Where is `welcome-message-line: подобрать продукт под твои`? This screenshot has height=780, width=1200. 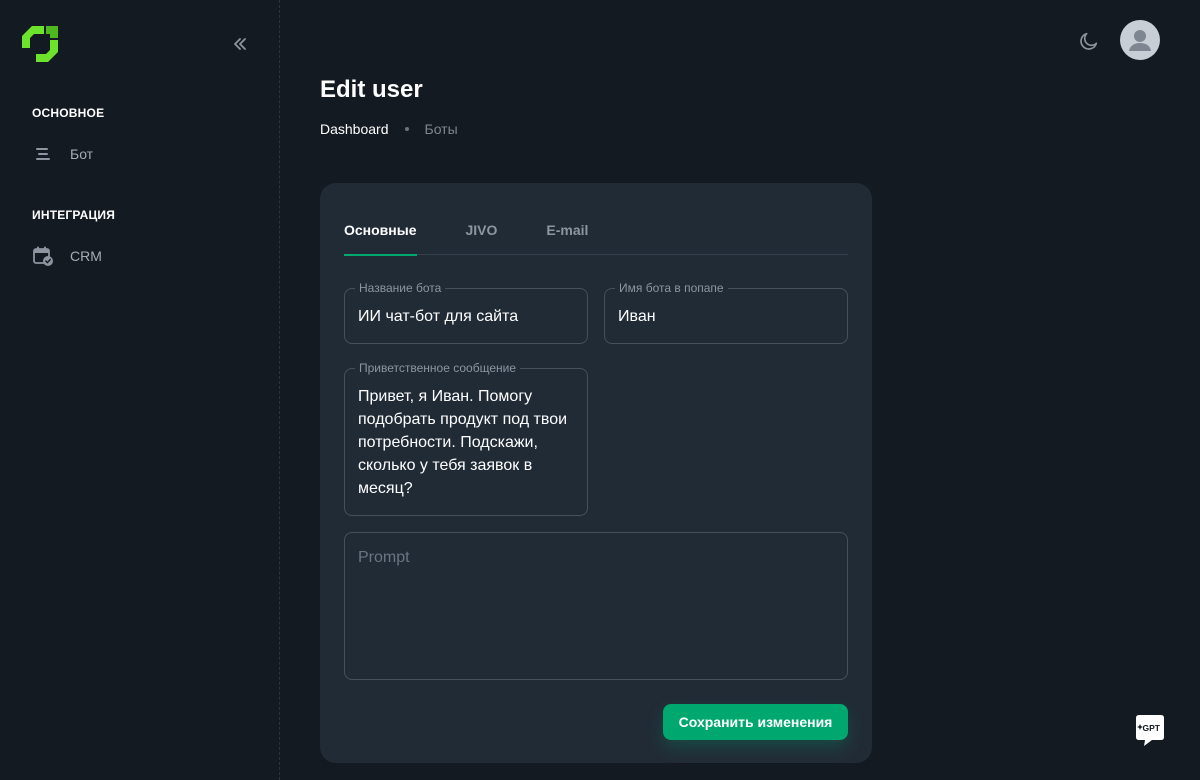 welcome-message-line: подобрать продукт под твои is located at coordinates (463, 419).